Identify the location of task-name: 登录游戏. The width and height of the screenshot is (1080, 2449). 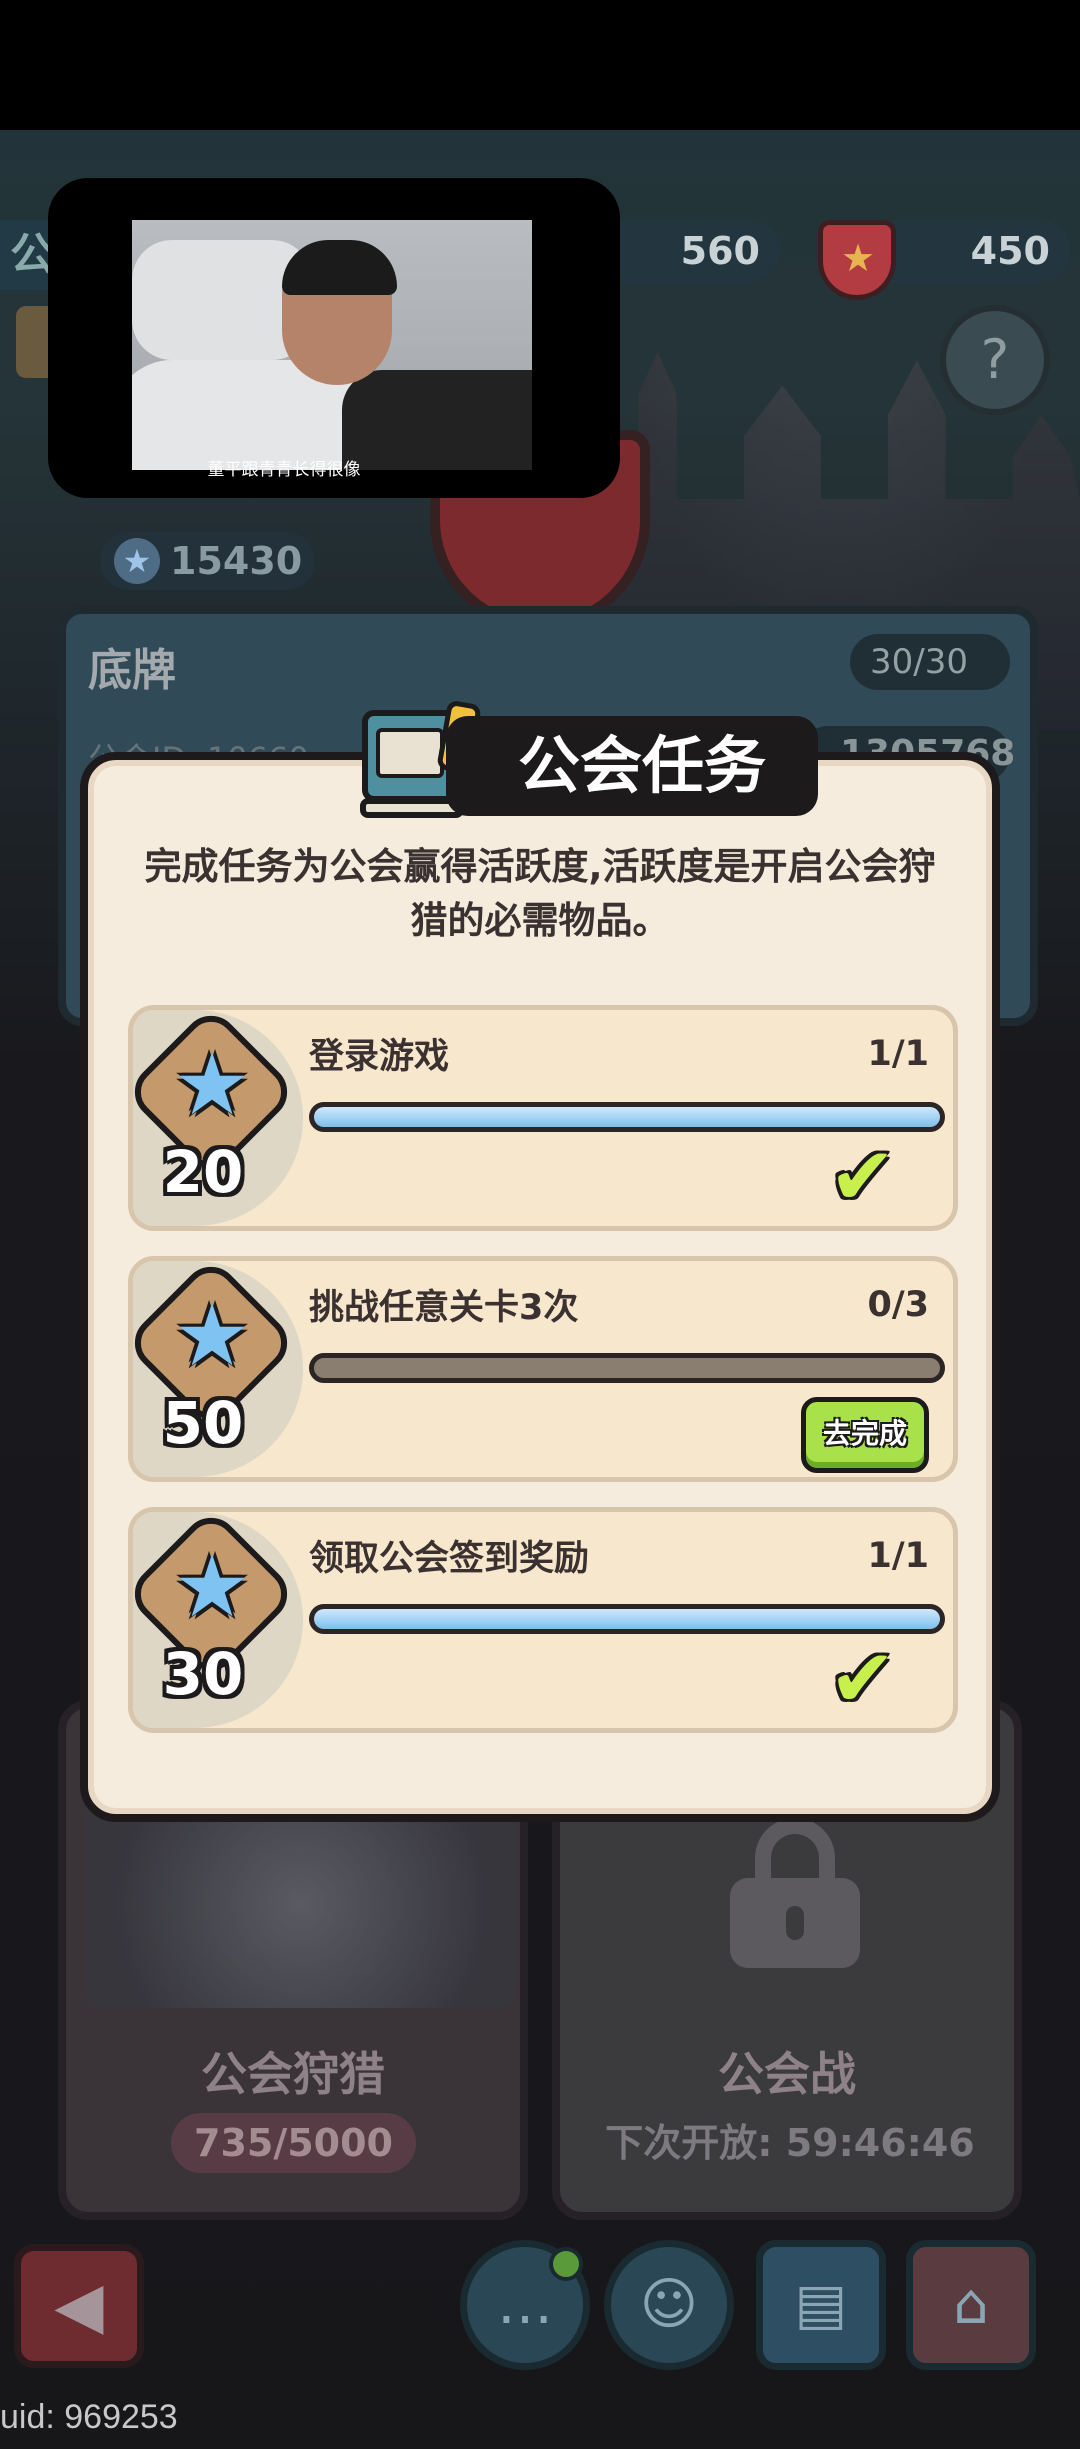
(379, 1057).